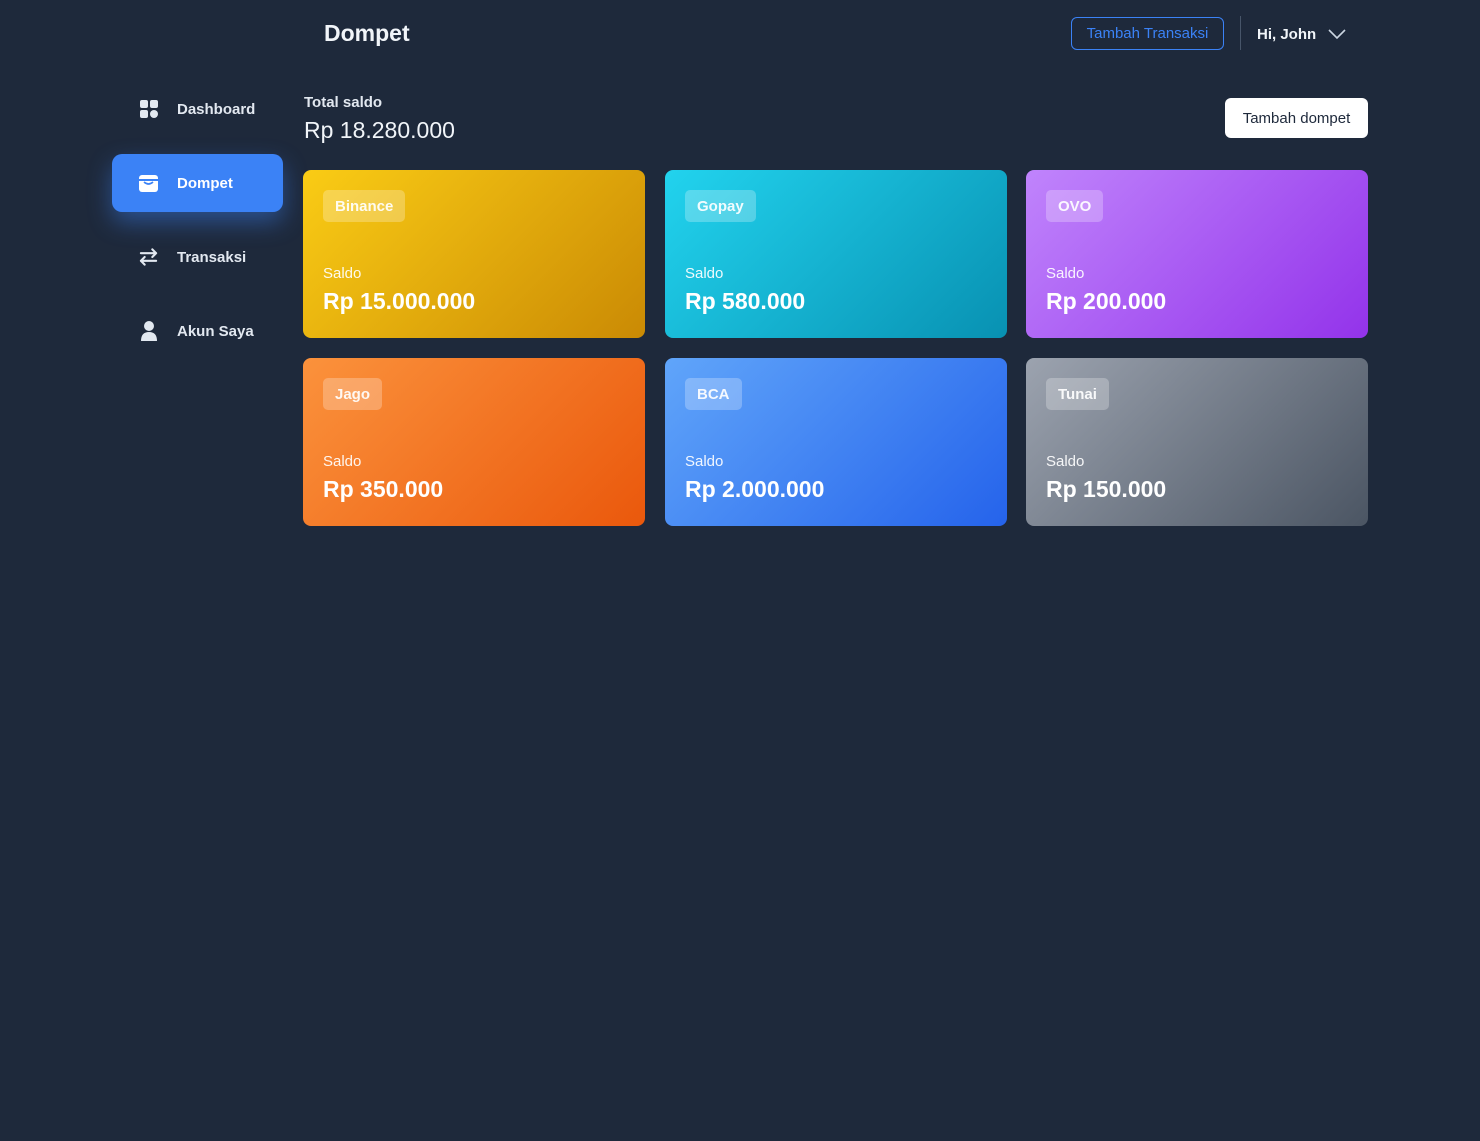 The height and width of the screenshot is (1141, 1480). What do you see at coordinates (836, 442) in the screenshot?
I see `wallet-card-bca: BCA Saldo Rp 2.000.000` at bounding box center [836, 442].